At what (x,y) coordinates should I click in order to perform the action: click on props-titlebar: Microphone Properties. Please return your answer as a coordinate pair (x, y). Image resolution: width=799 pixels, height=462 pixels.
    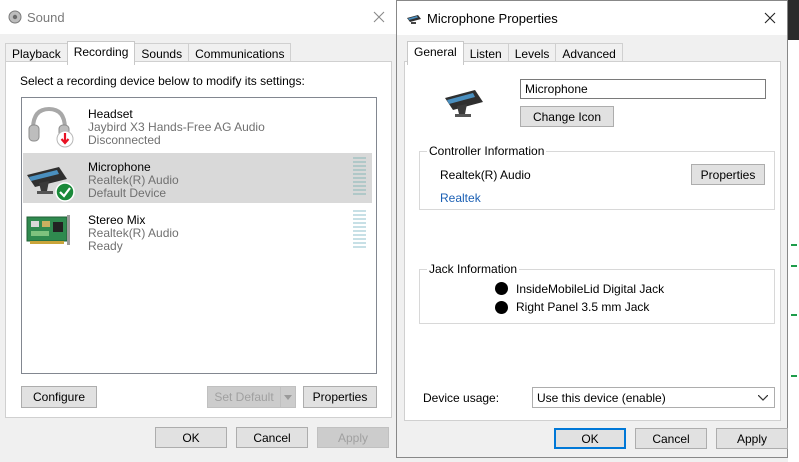
    Looking at the image, I should click on (592, 18).